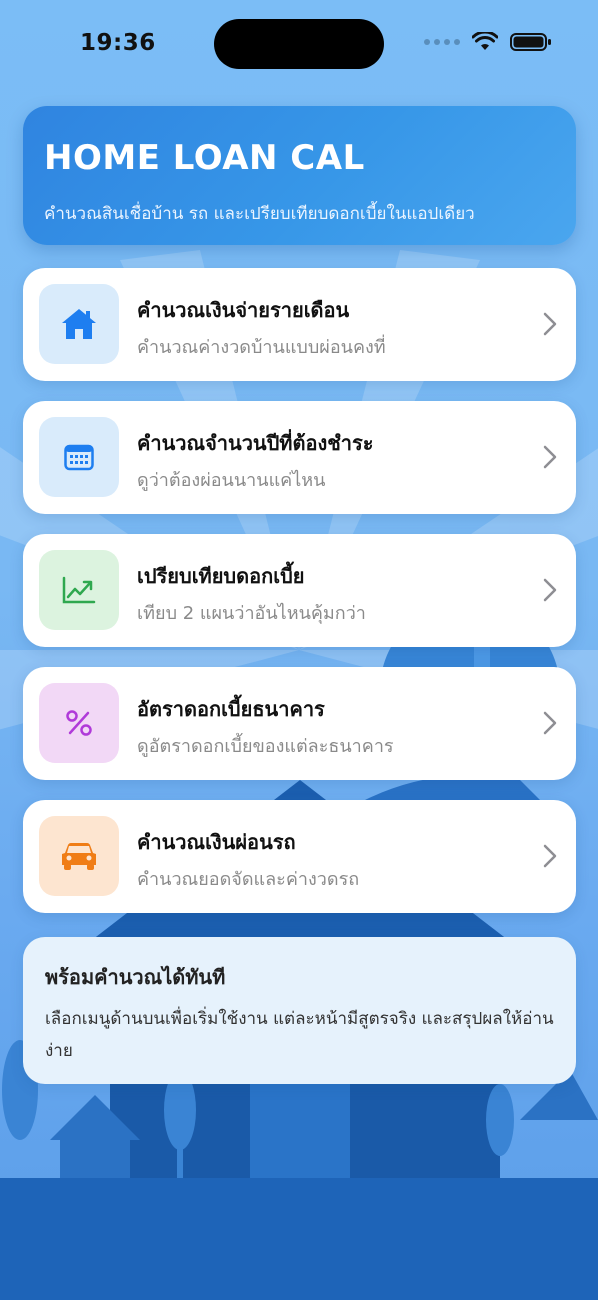 This screenshot has height=1300, width=598. Describe the element at coordinates (299, 856) in the screenshot. I see `menu-item-car-loan: คำนวณเงินผ่อนรถ คำนวณยอดจัดและค่างวดรถ` at that location.